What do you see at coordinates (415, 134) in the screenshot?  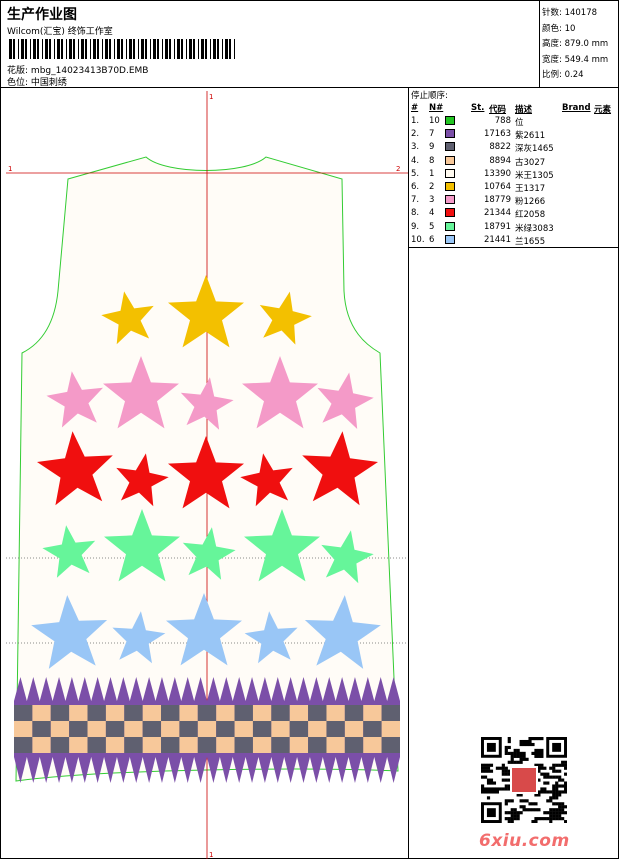 I see `thread-seq: 2.` at bounding box center [415, 134].